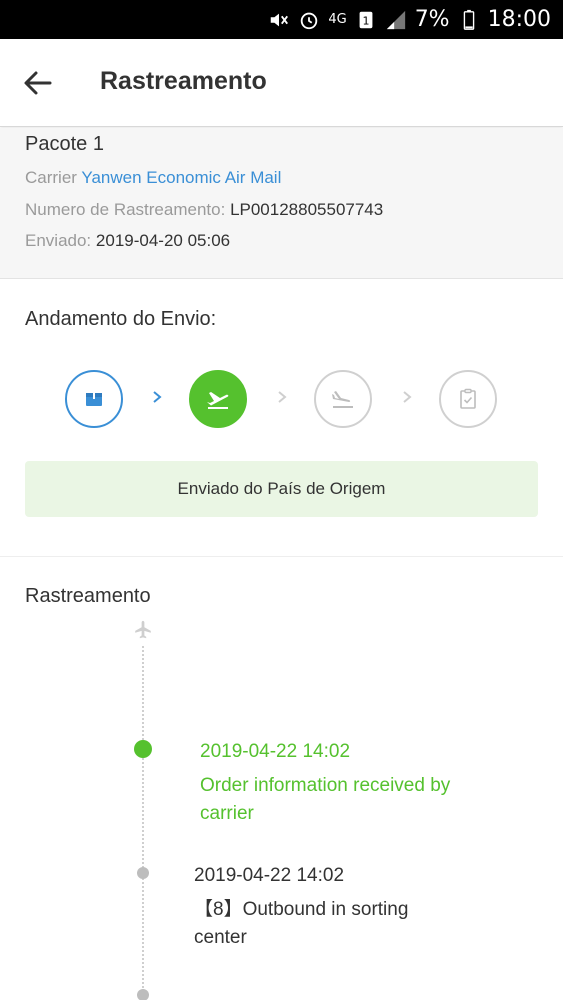 This screenshot has height=1000, width=563. Describe the element at coordinates (301, 909) in the screenshot. I see `event-description-line: 【8】Outbound in sorting` at that location.